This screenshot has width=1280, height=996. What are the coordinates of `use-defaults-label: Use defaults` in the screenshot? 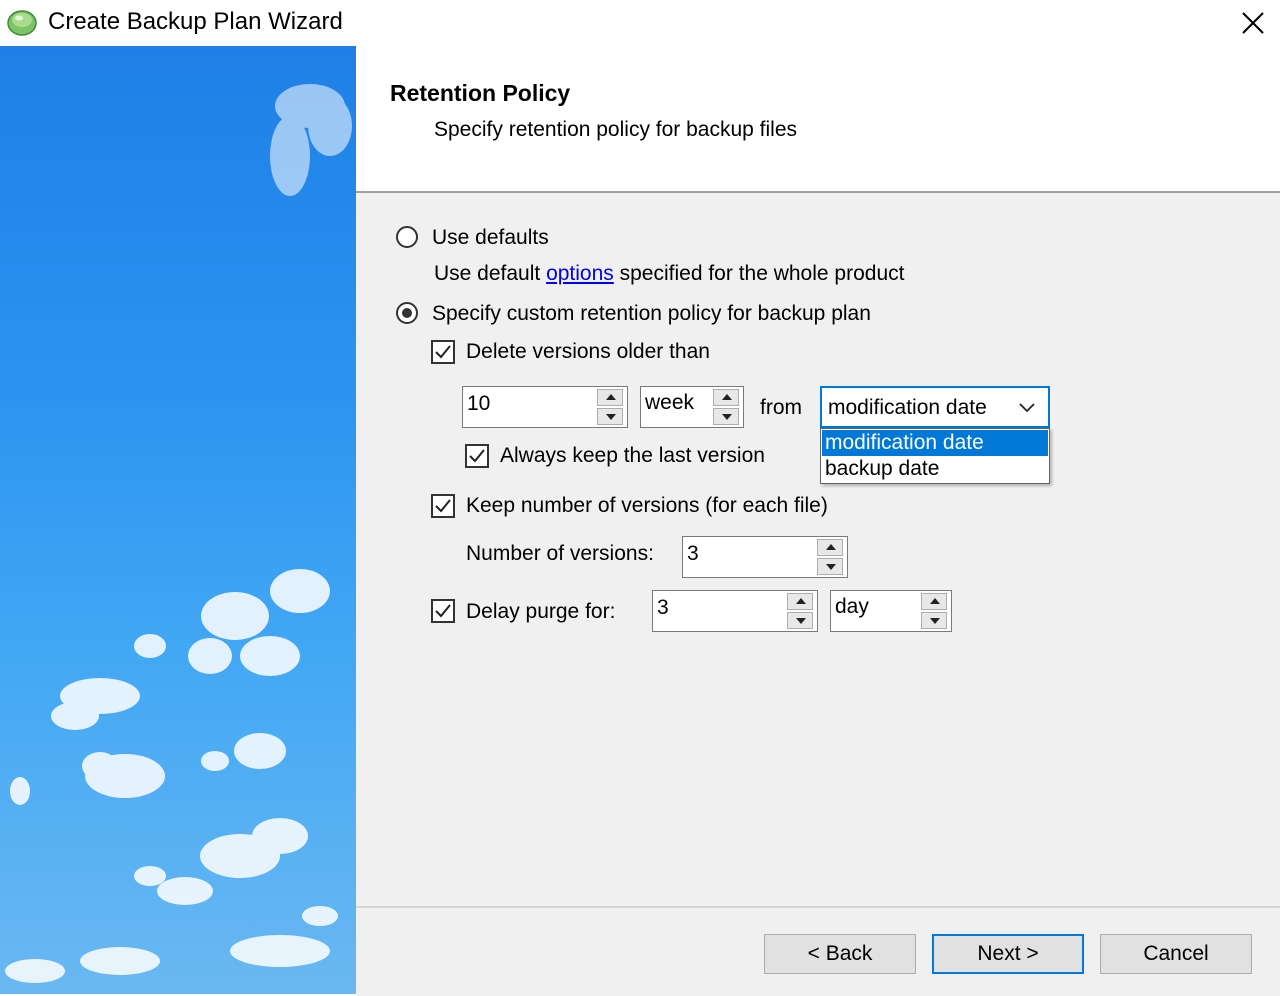 It's located at (490, 238).